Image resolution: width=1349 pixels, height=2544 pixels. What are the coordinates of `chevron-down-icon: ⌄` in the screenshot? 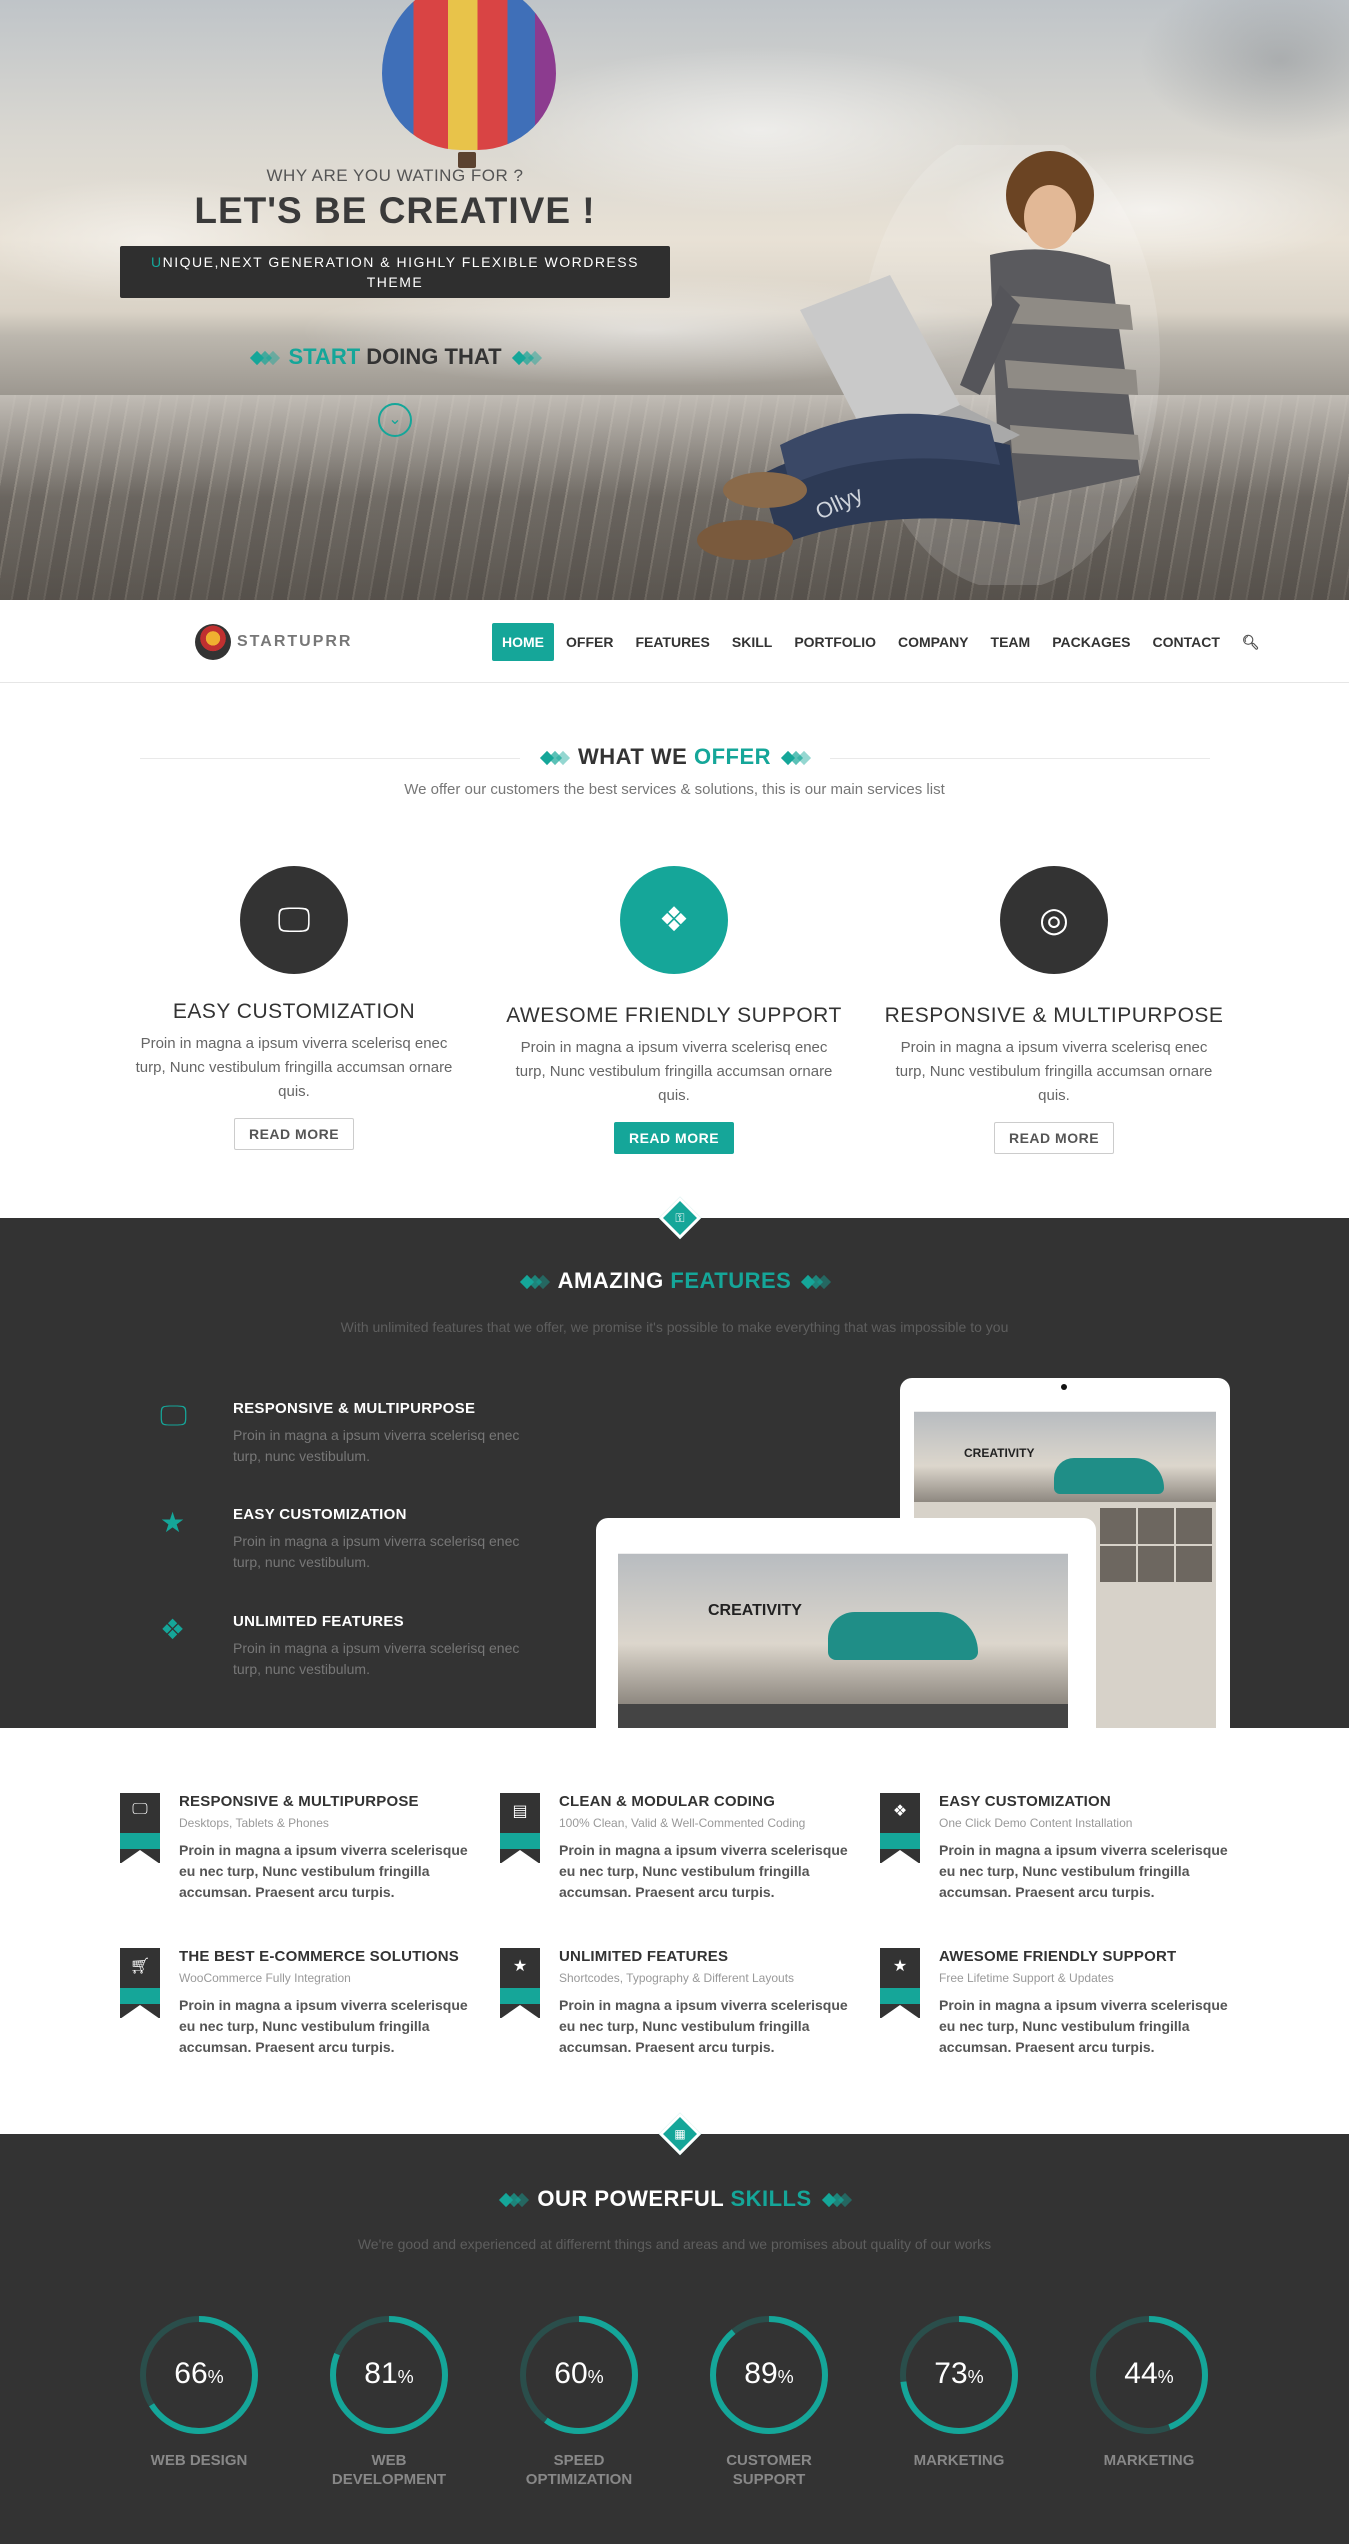 It's located at (395, 420).